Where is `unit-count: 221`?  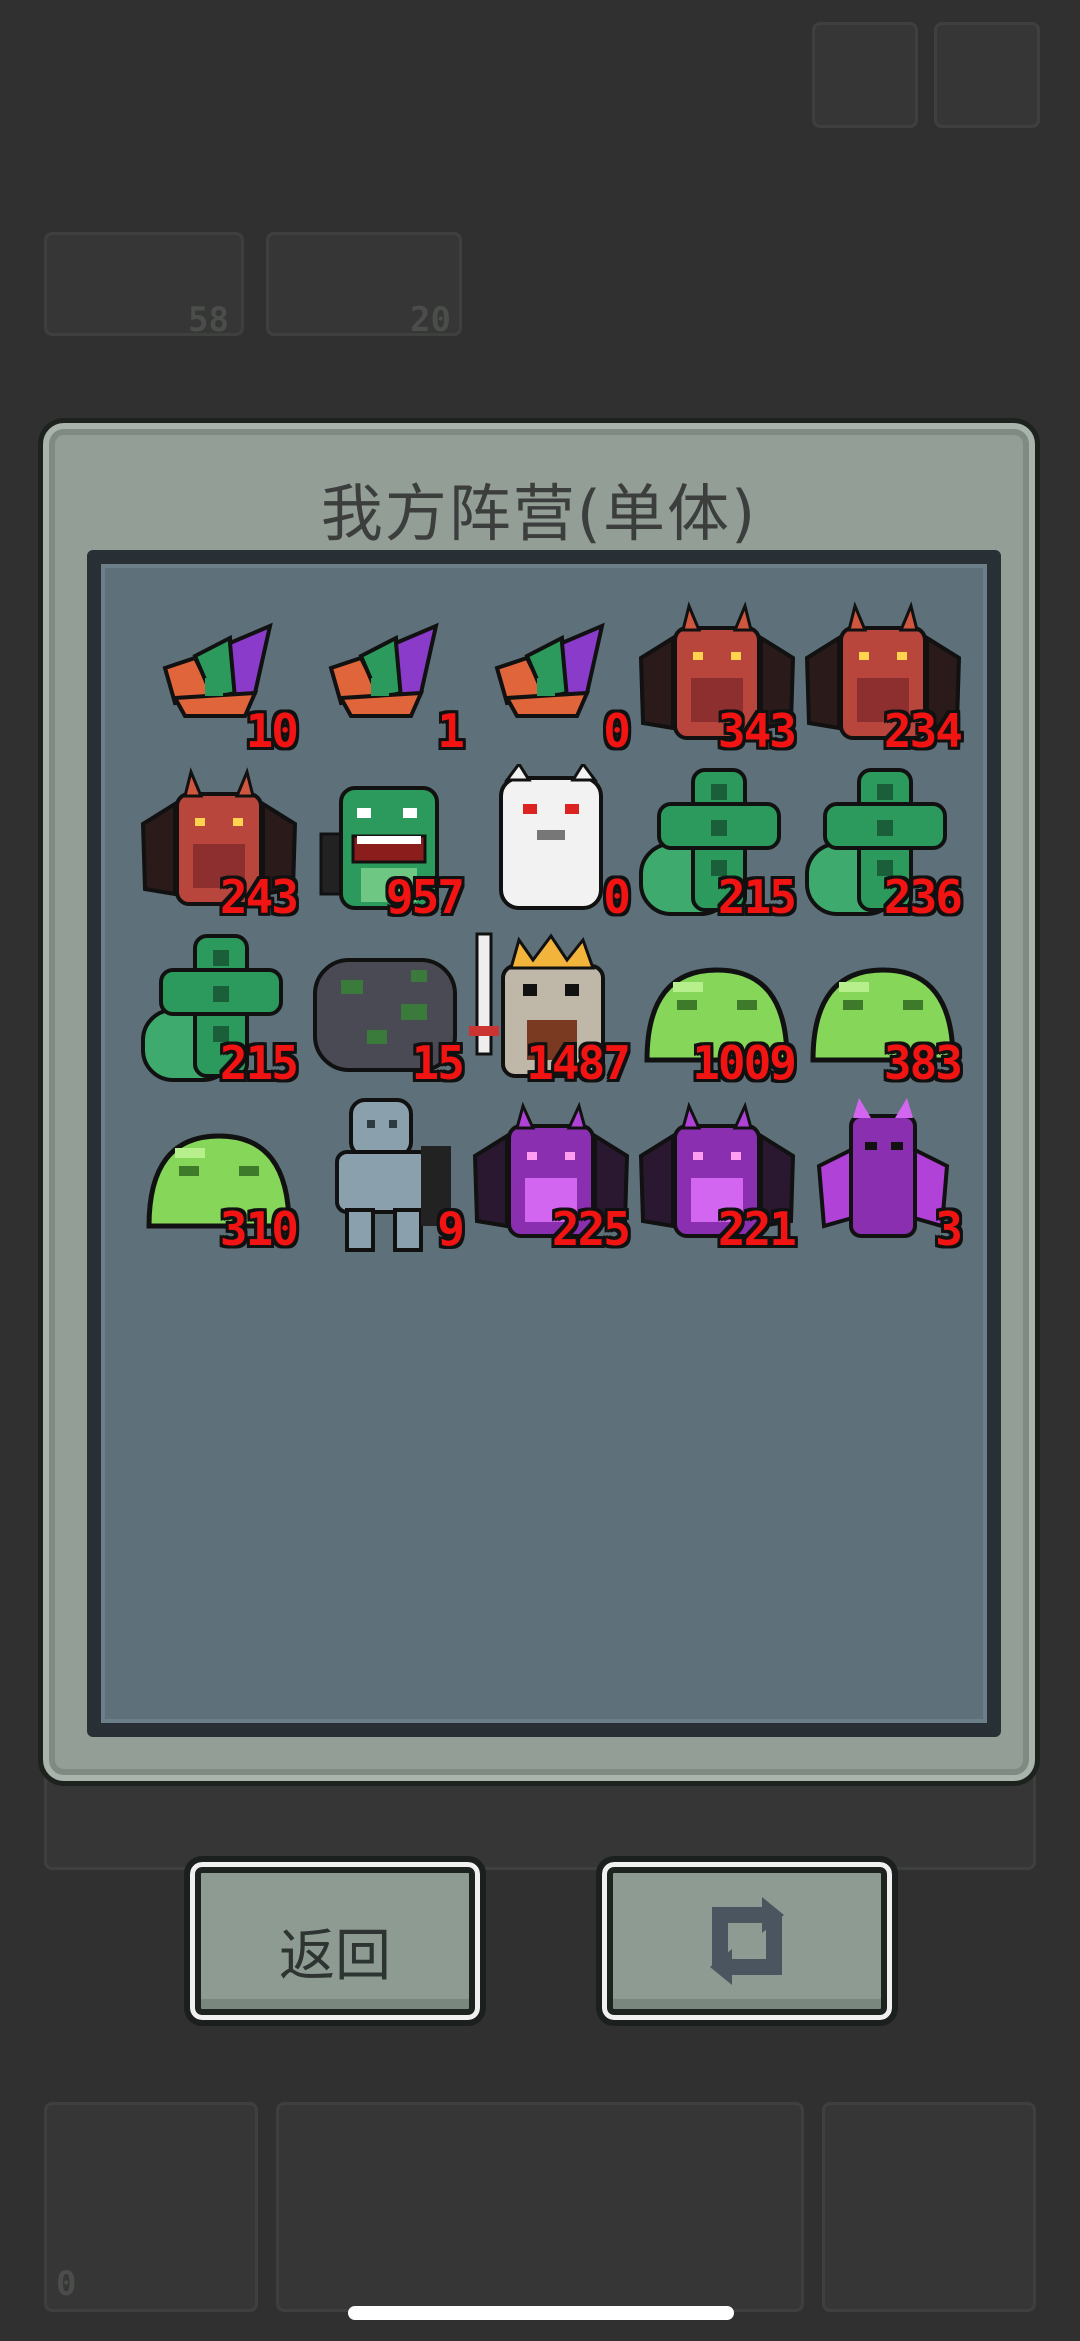 unit-count: 221 is located at coordinates (757, 1229).